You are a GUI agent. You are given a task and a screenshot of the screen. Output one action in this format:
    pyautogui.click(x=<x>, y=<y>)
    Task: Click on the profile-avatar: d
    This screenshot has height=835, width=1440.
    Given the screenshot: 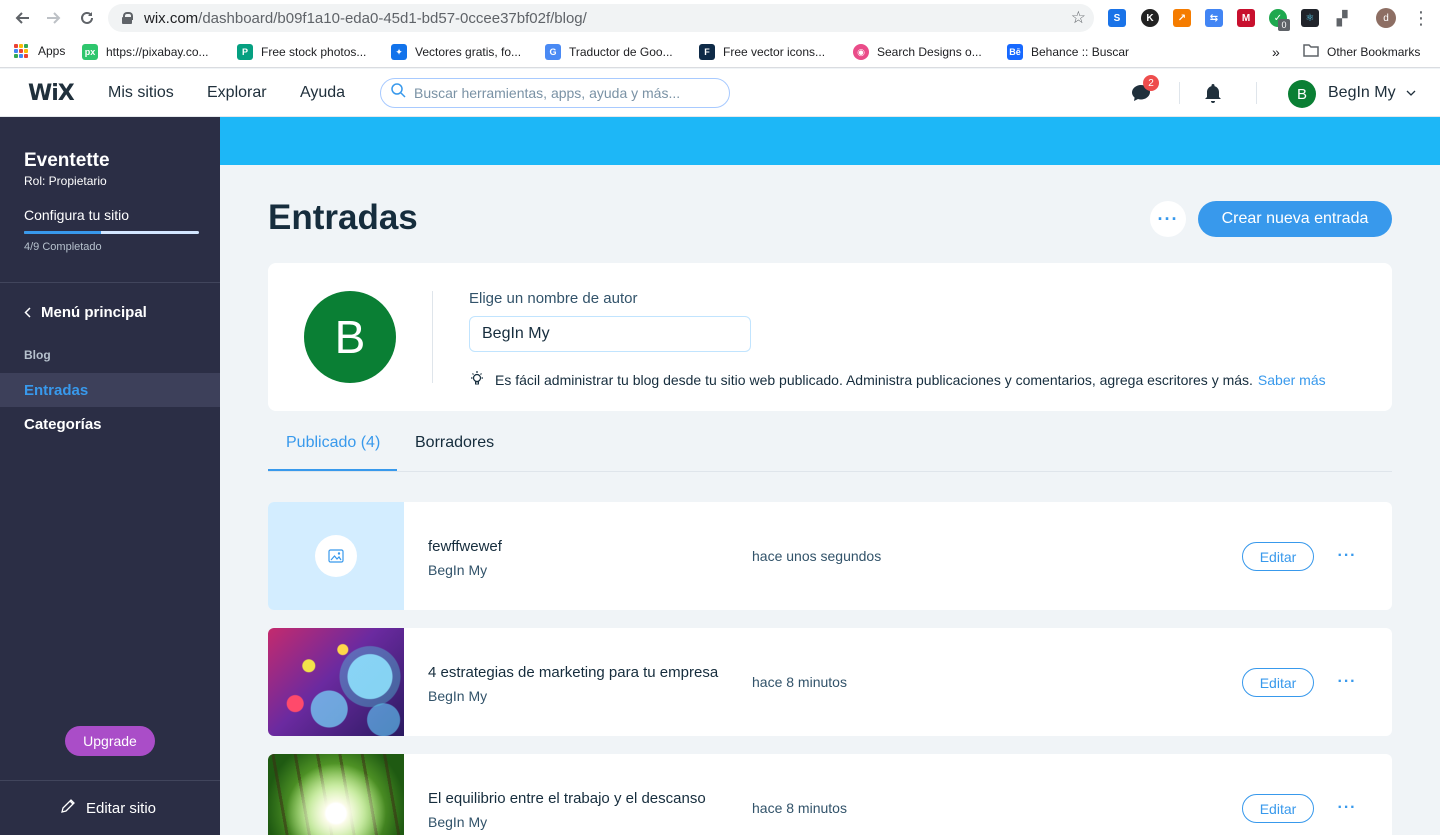 What is the action you would take?
    pyautogui.click(x=1386, y=18)
    